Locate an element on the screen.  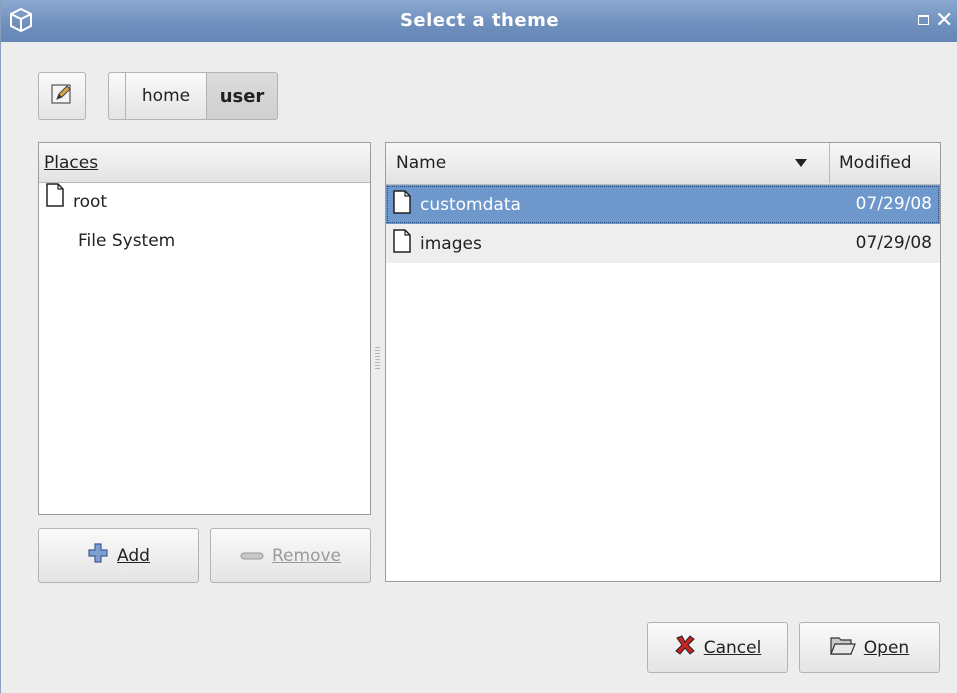
column-name-header: Name is located at coordinates (608, 163).